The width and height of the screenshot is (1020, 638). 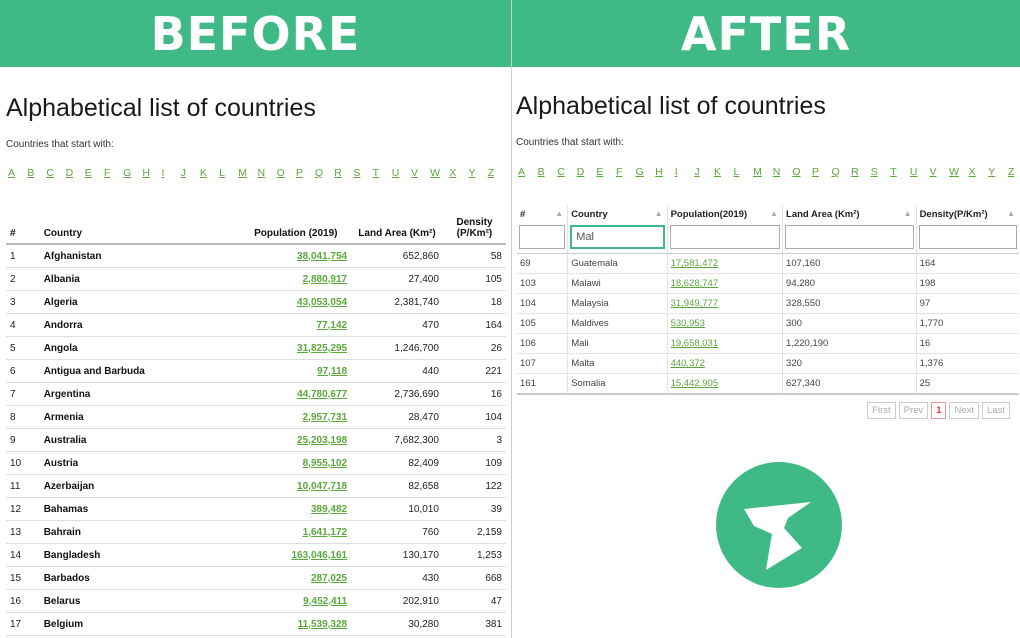 What do you see at coordinates (325, 279) in the screenshot?
I see `row-population-link: 2,880,917` at bounding box center [325, 279].